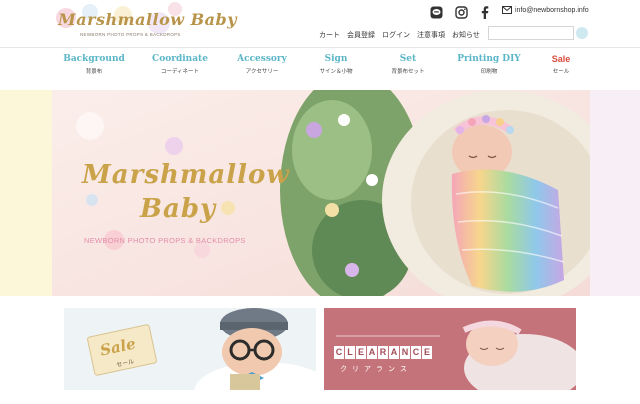 Image resolution: width=640 pixels, height=404 pixels. Describe the element at coordinates (484, 12) in the screenshot. I see `facebook-icon` at that location.